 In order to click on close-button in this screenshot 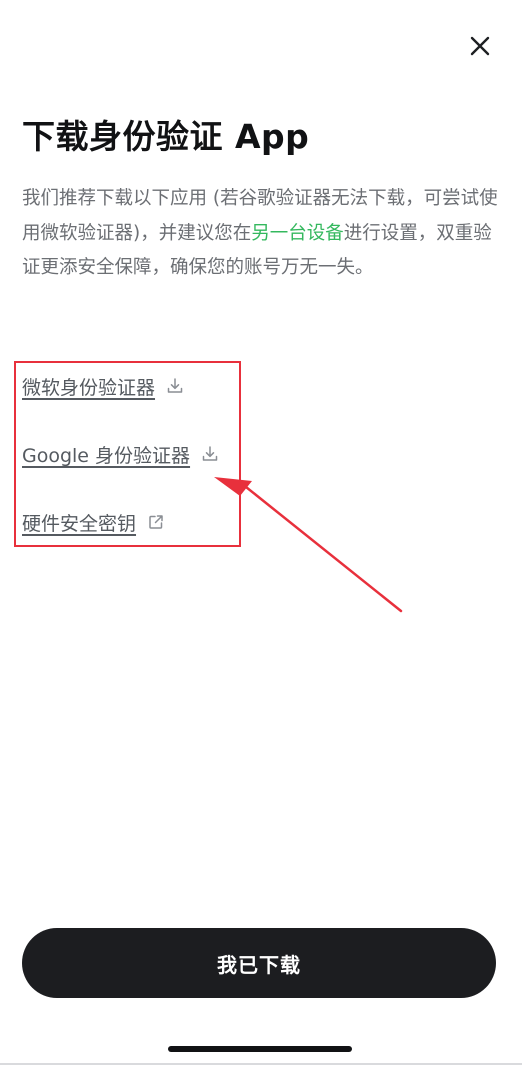, I will do `click(480, 46)`.